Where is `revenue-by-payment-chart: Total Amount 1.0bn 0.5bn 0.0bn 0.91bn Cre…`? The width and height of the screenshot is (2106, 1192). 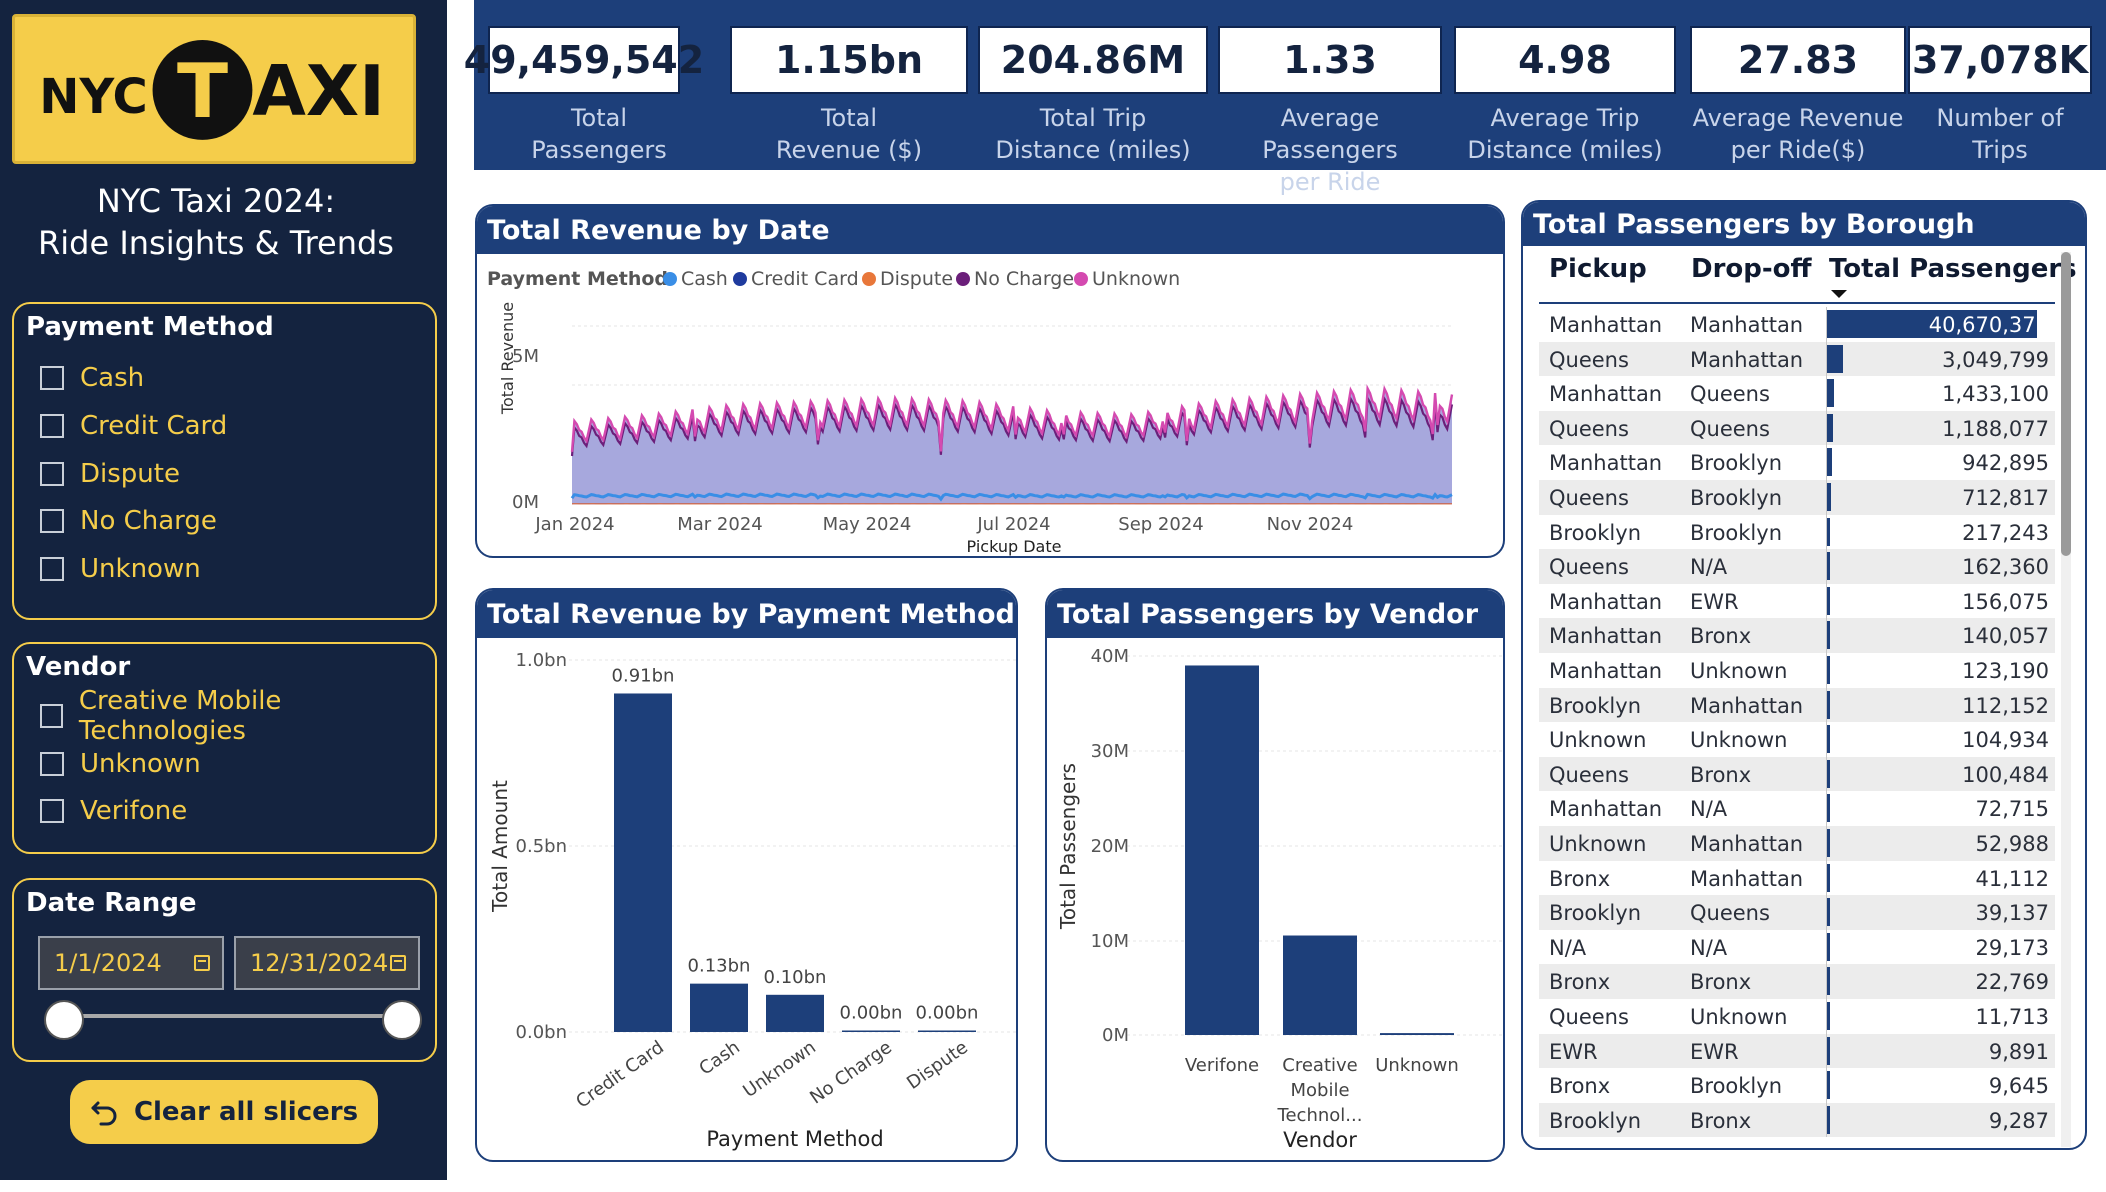
revenue-by-payment-chart: Total Amount 1.0bn 0.5bn 0.0bn 0.91bn Cre… is located at coordinates (747, 900).